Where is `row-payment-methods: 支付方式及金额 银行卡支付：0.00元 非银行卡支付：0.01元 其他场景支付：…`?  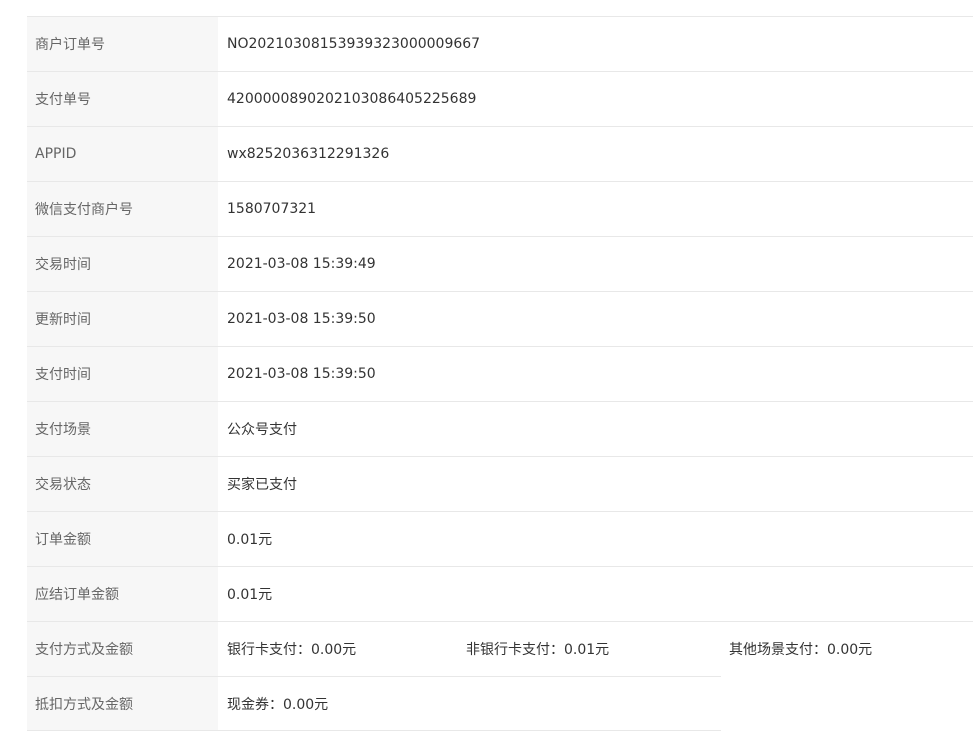 row-payment-methods: 支付方式及金额 银行卡支付：0.00元 非银行卡支付：0.01元 其他场景支付：… is located at coordinates (500, 648).